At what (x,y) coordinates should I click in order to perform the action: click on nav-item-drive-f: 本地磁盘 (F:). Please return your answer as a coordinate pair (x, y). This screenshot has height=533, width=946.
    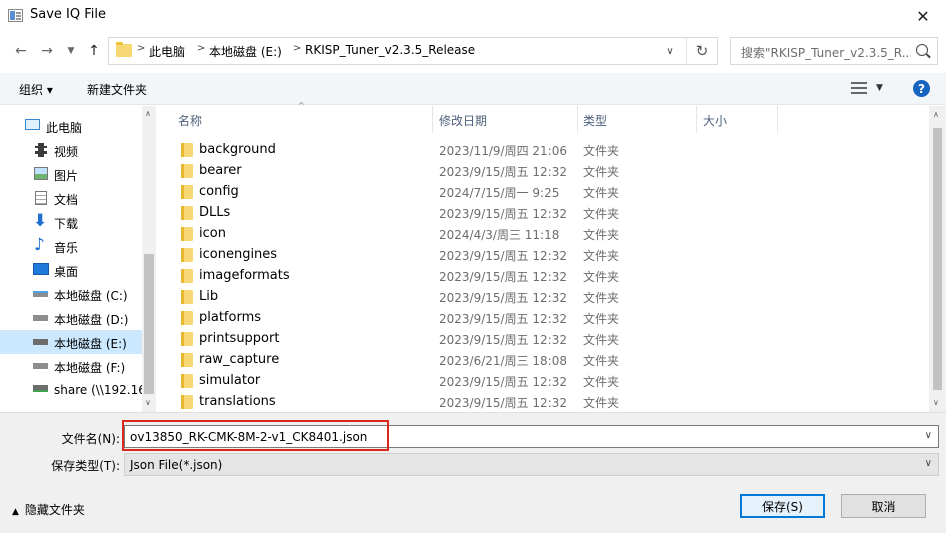
    Looking at the image, I should click on (71, 366).